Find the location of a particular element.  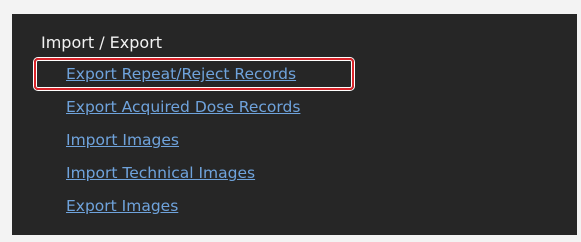

import-images-link: Import Images is located at coordinates (122, 140).